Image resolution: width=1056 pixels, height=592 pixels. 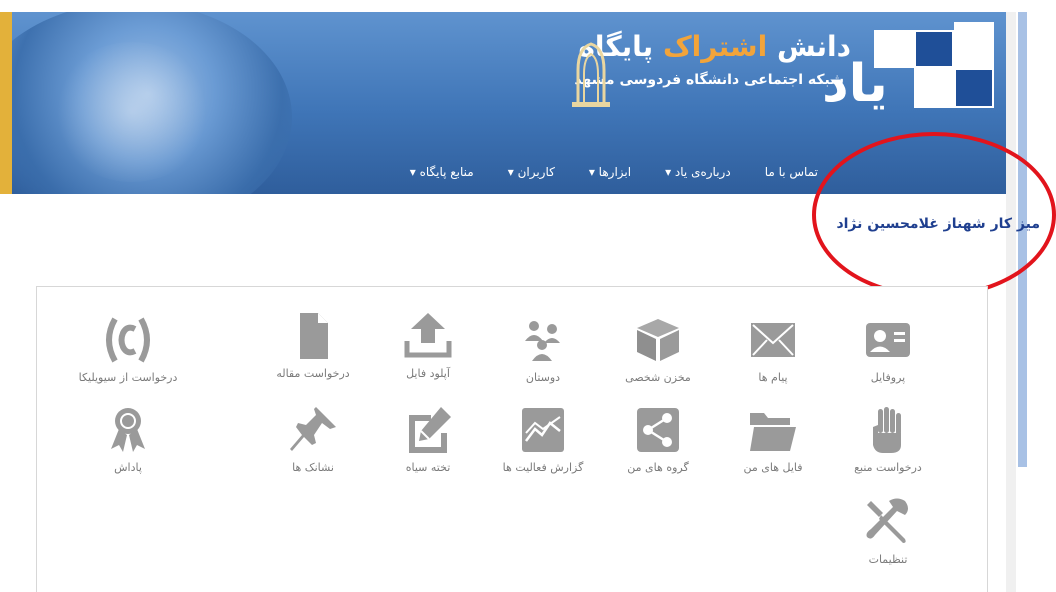 I want to click on tile-my-groups: گروه های من, so click(x=658, y=439).